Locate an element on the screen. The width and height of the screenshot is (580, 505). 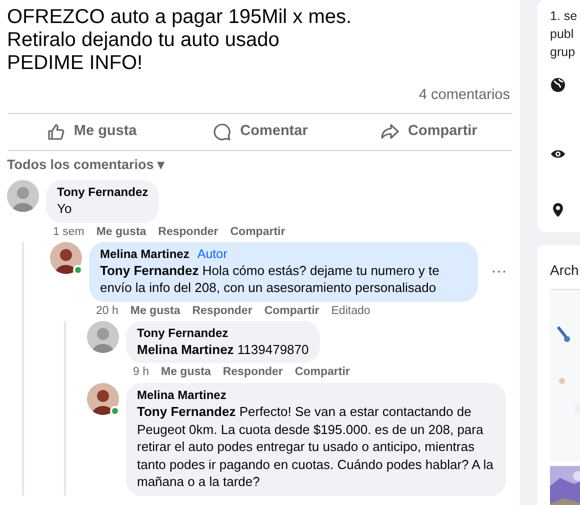
more-options-button: ··· is located at coordinates (499, 272).